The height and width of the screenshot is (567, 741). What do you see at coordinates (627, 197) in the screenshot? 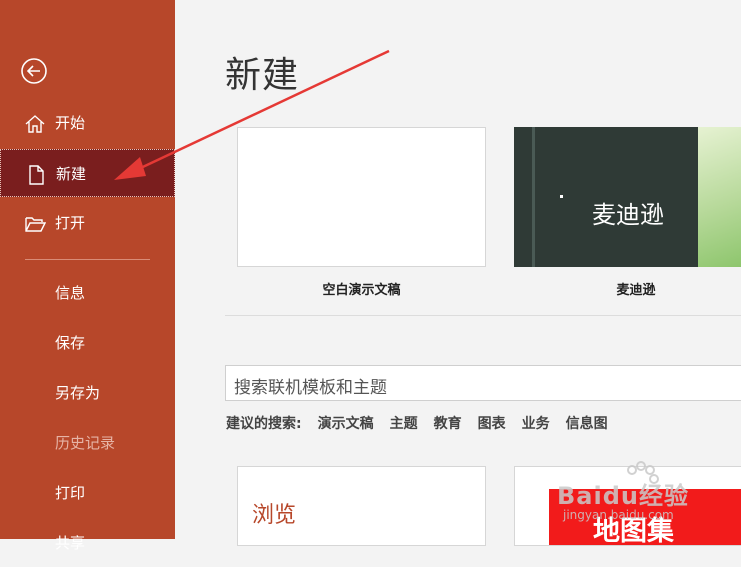
I see `template-madison: 麦迪逊` at bounding box center [627, 197].